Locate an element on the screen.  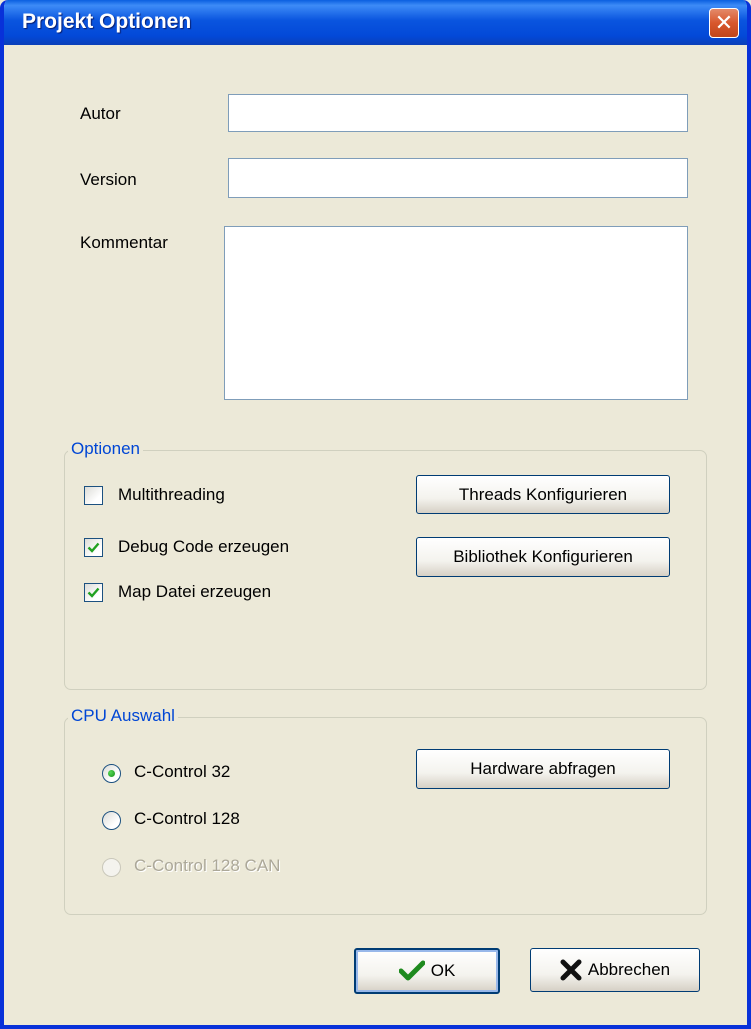
multithreading-label: Multithreading is located at coordinates (171, 495).